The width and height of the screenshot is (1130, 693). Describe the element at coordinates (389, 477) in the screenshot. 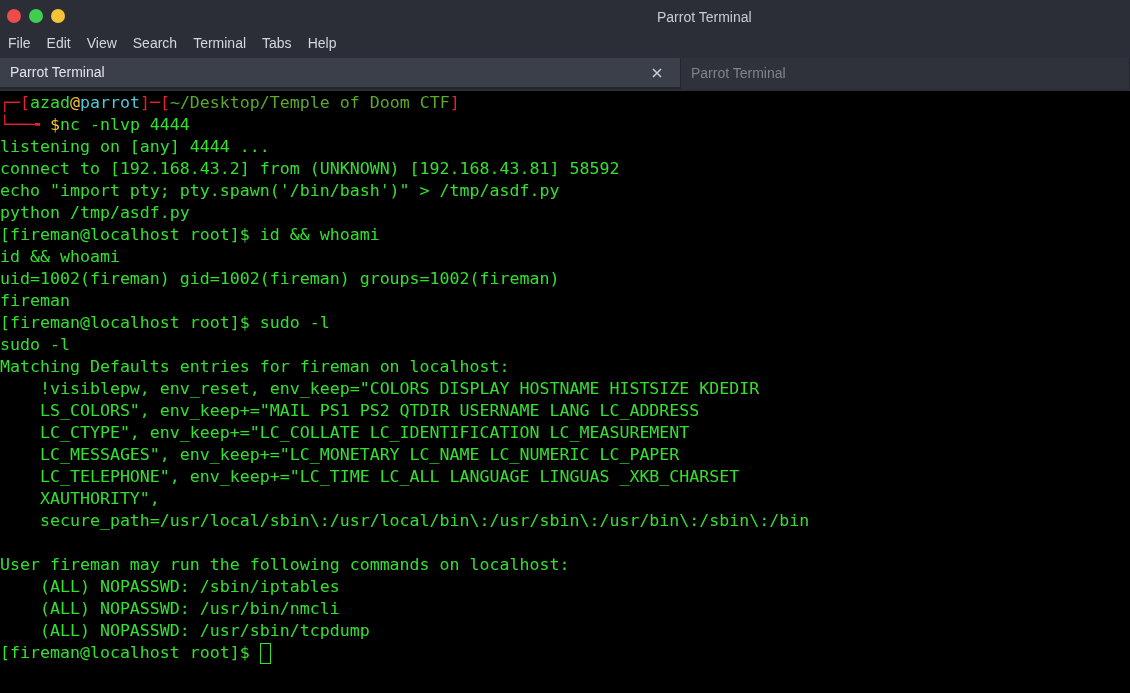

I see `output-line: LC_TELEPHONE", env_keep+="LC_TIME LC_ALL LANGUAGE LINGUAS _XKB_CHARSET` at that location.